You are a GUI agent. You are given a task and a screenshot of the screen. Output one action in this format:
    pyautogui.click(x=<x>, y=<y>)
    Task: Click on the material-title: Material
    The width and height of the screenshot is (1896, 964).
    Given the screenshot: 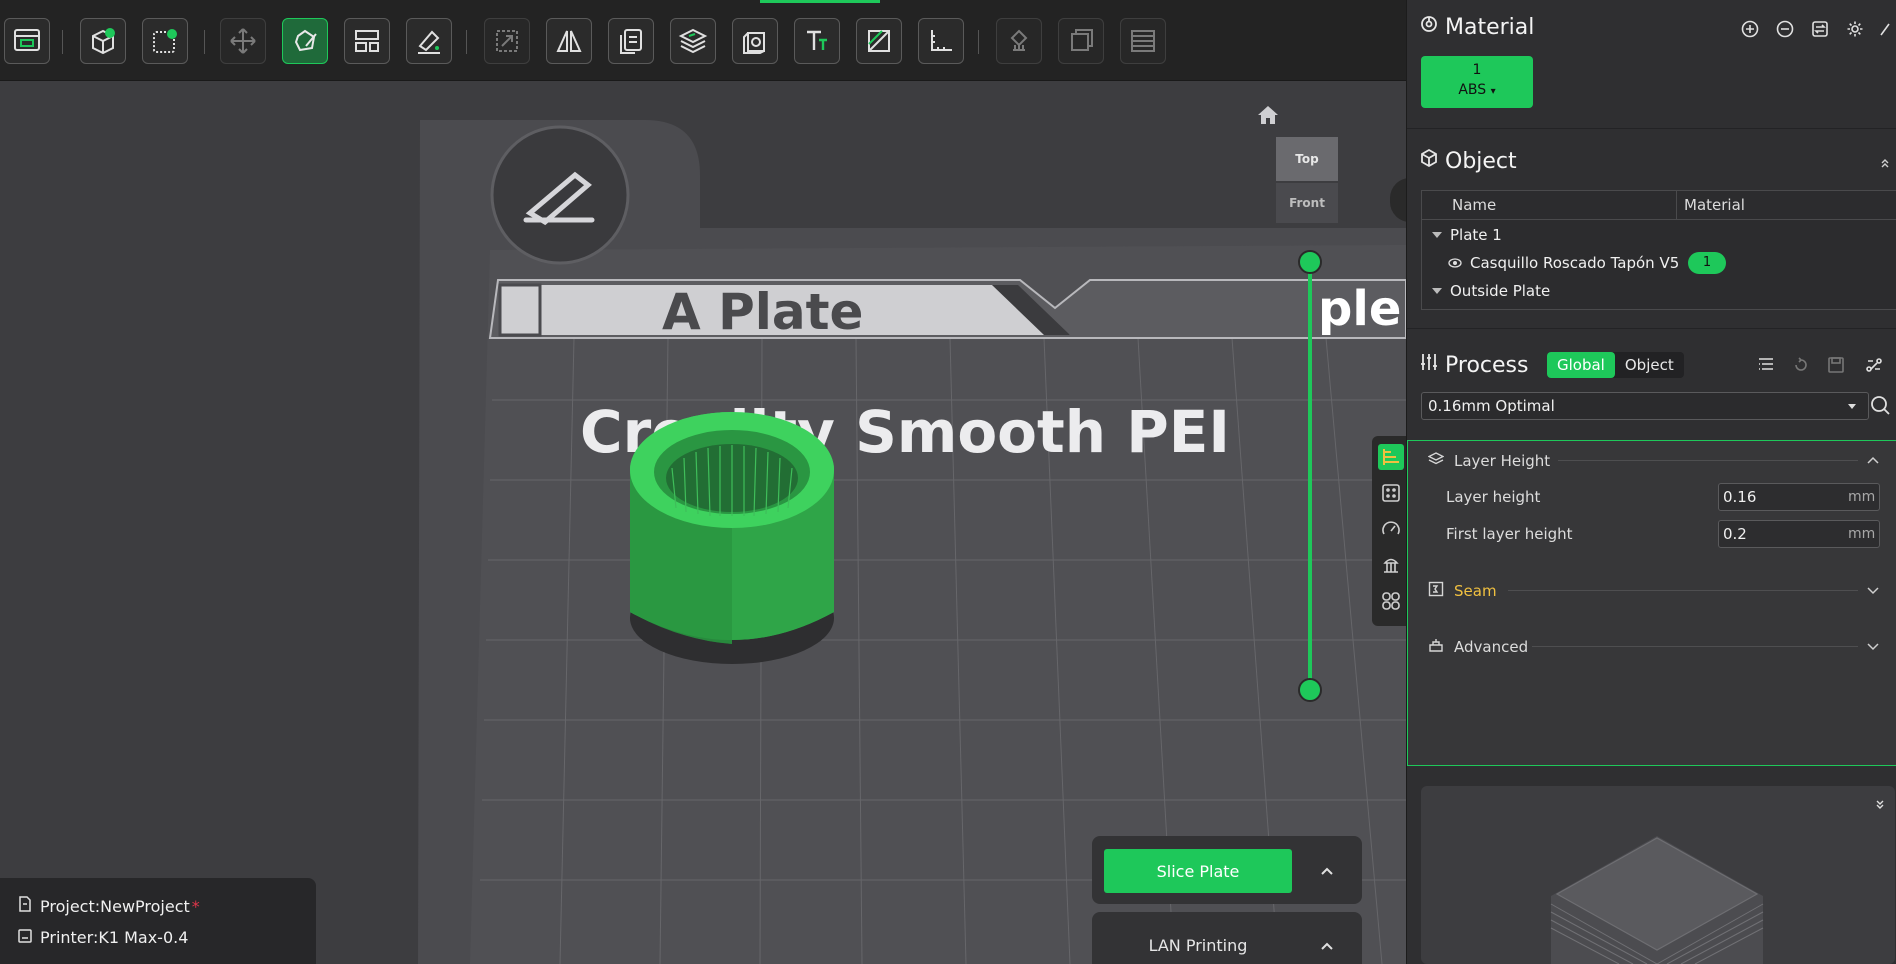 What is the action you would take?
    pyautogui.click(x=1490, y=27)
    